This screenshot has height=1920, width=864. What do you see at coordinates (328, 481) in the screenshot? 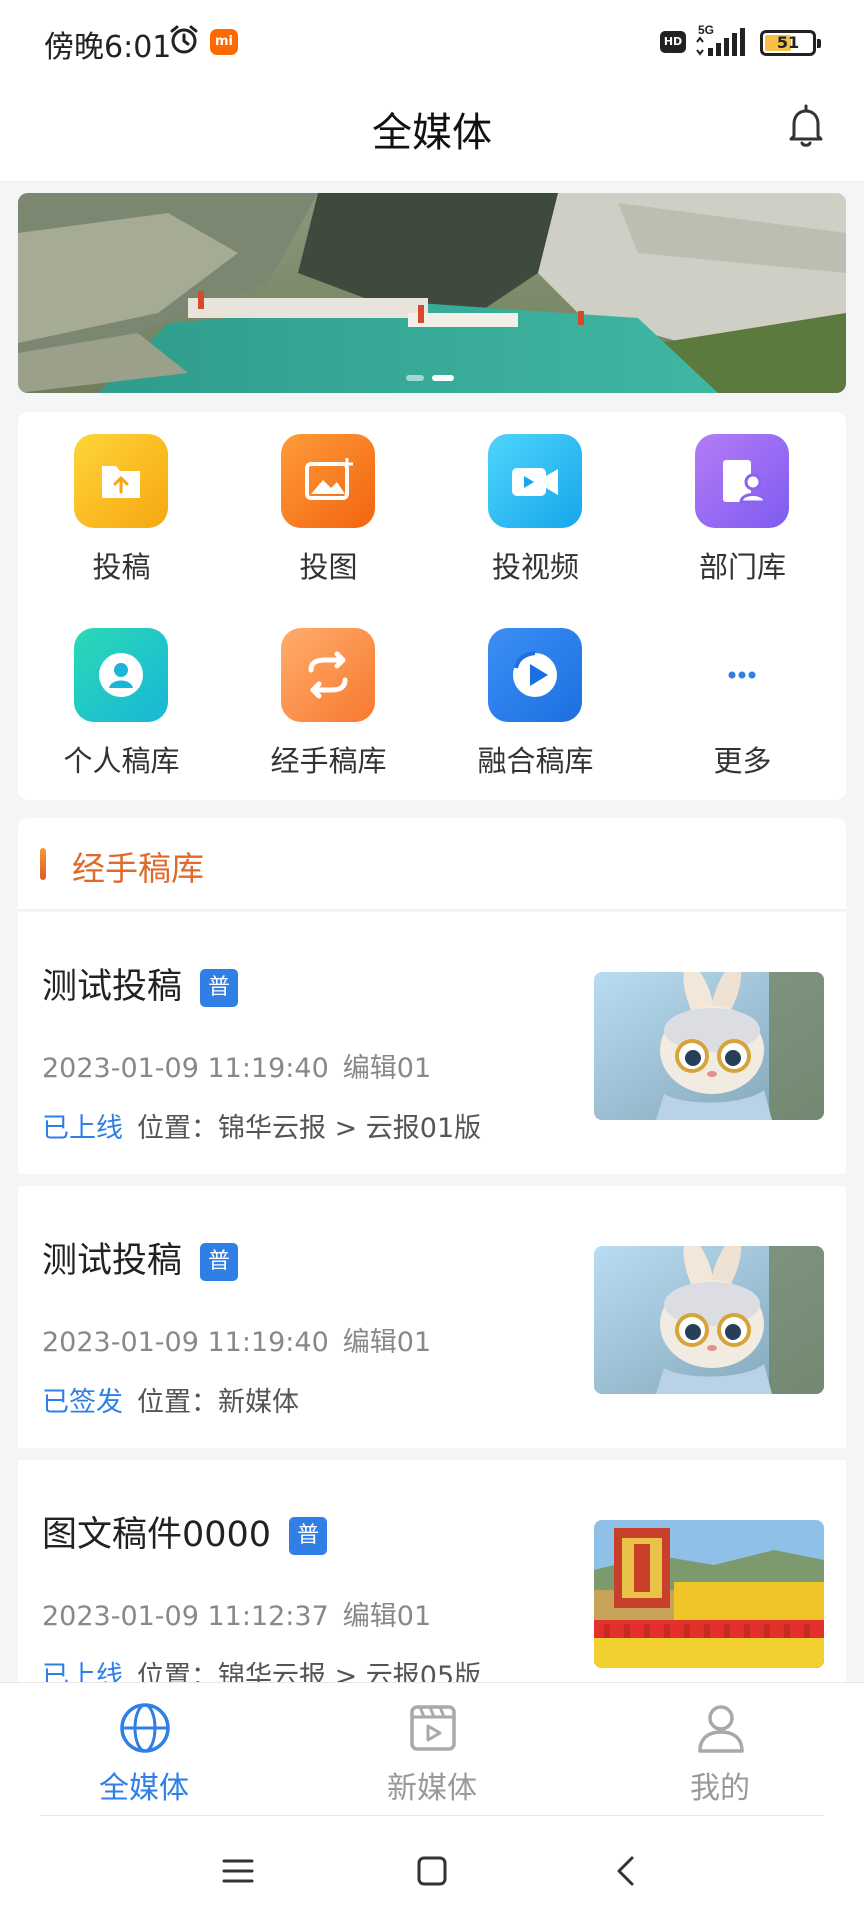
I see `image-add-icon` at bounding box center [328, 481].